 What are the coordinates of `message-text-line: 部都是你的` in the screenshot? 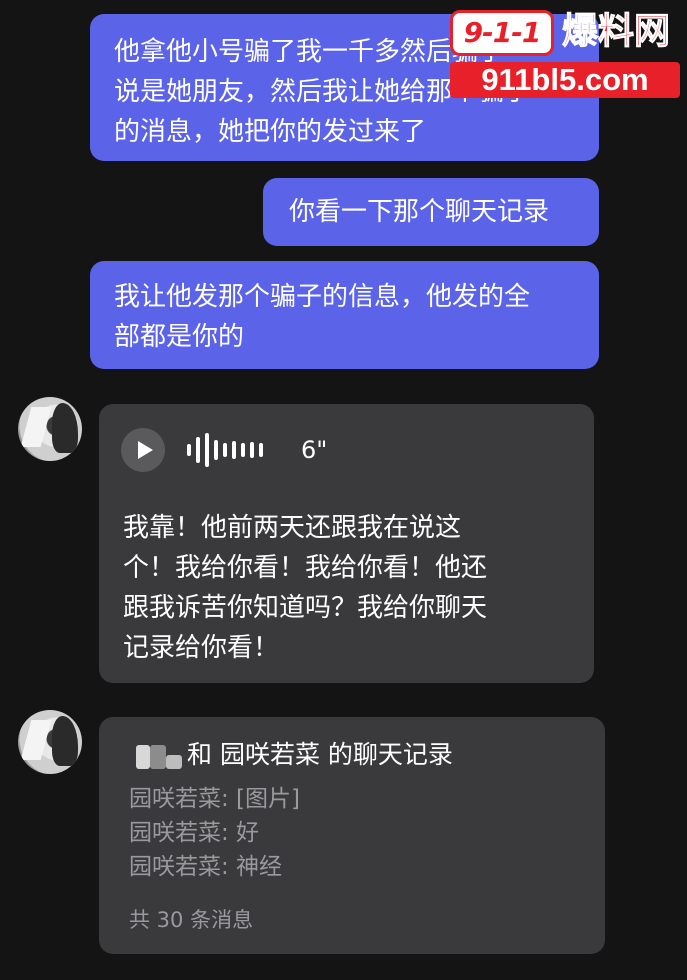 It's located at (179, 337).